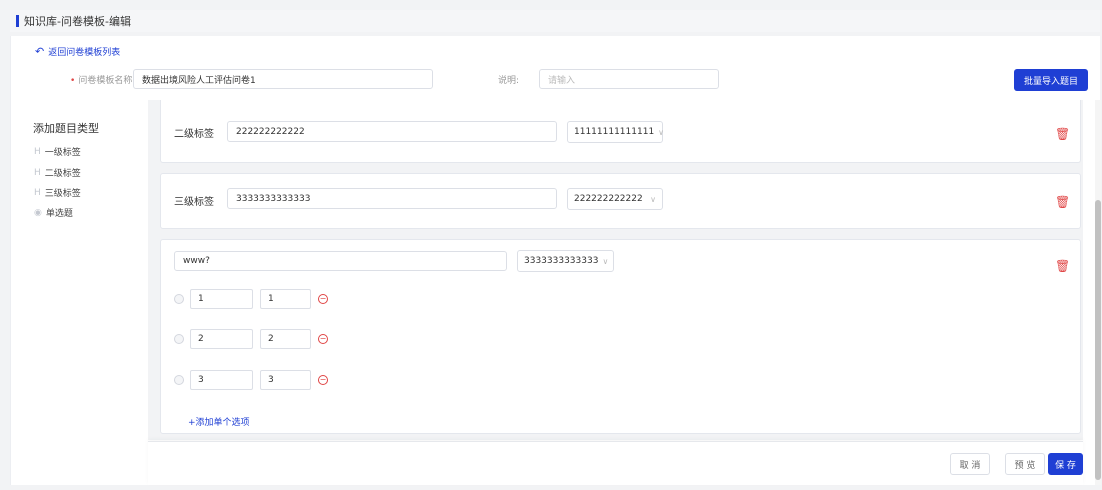 The width and height of the screenshot is (1102, 490). What do you see at coordinates (970, 464) in the screenshot?
I see `cancel-button: 取 消` at bounding box center [970, 464].